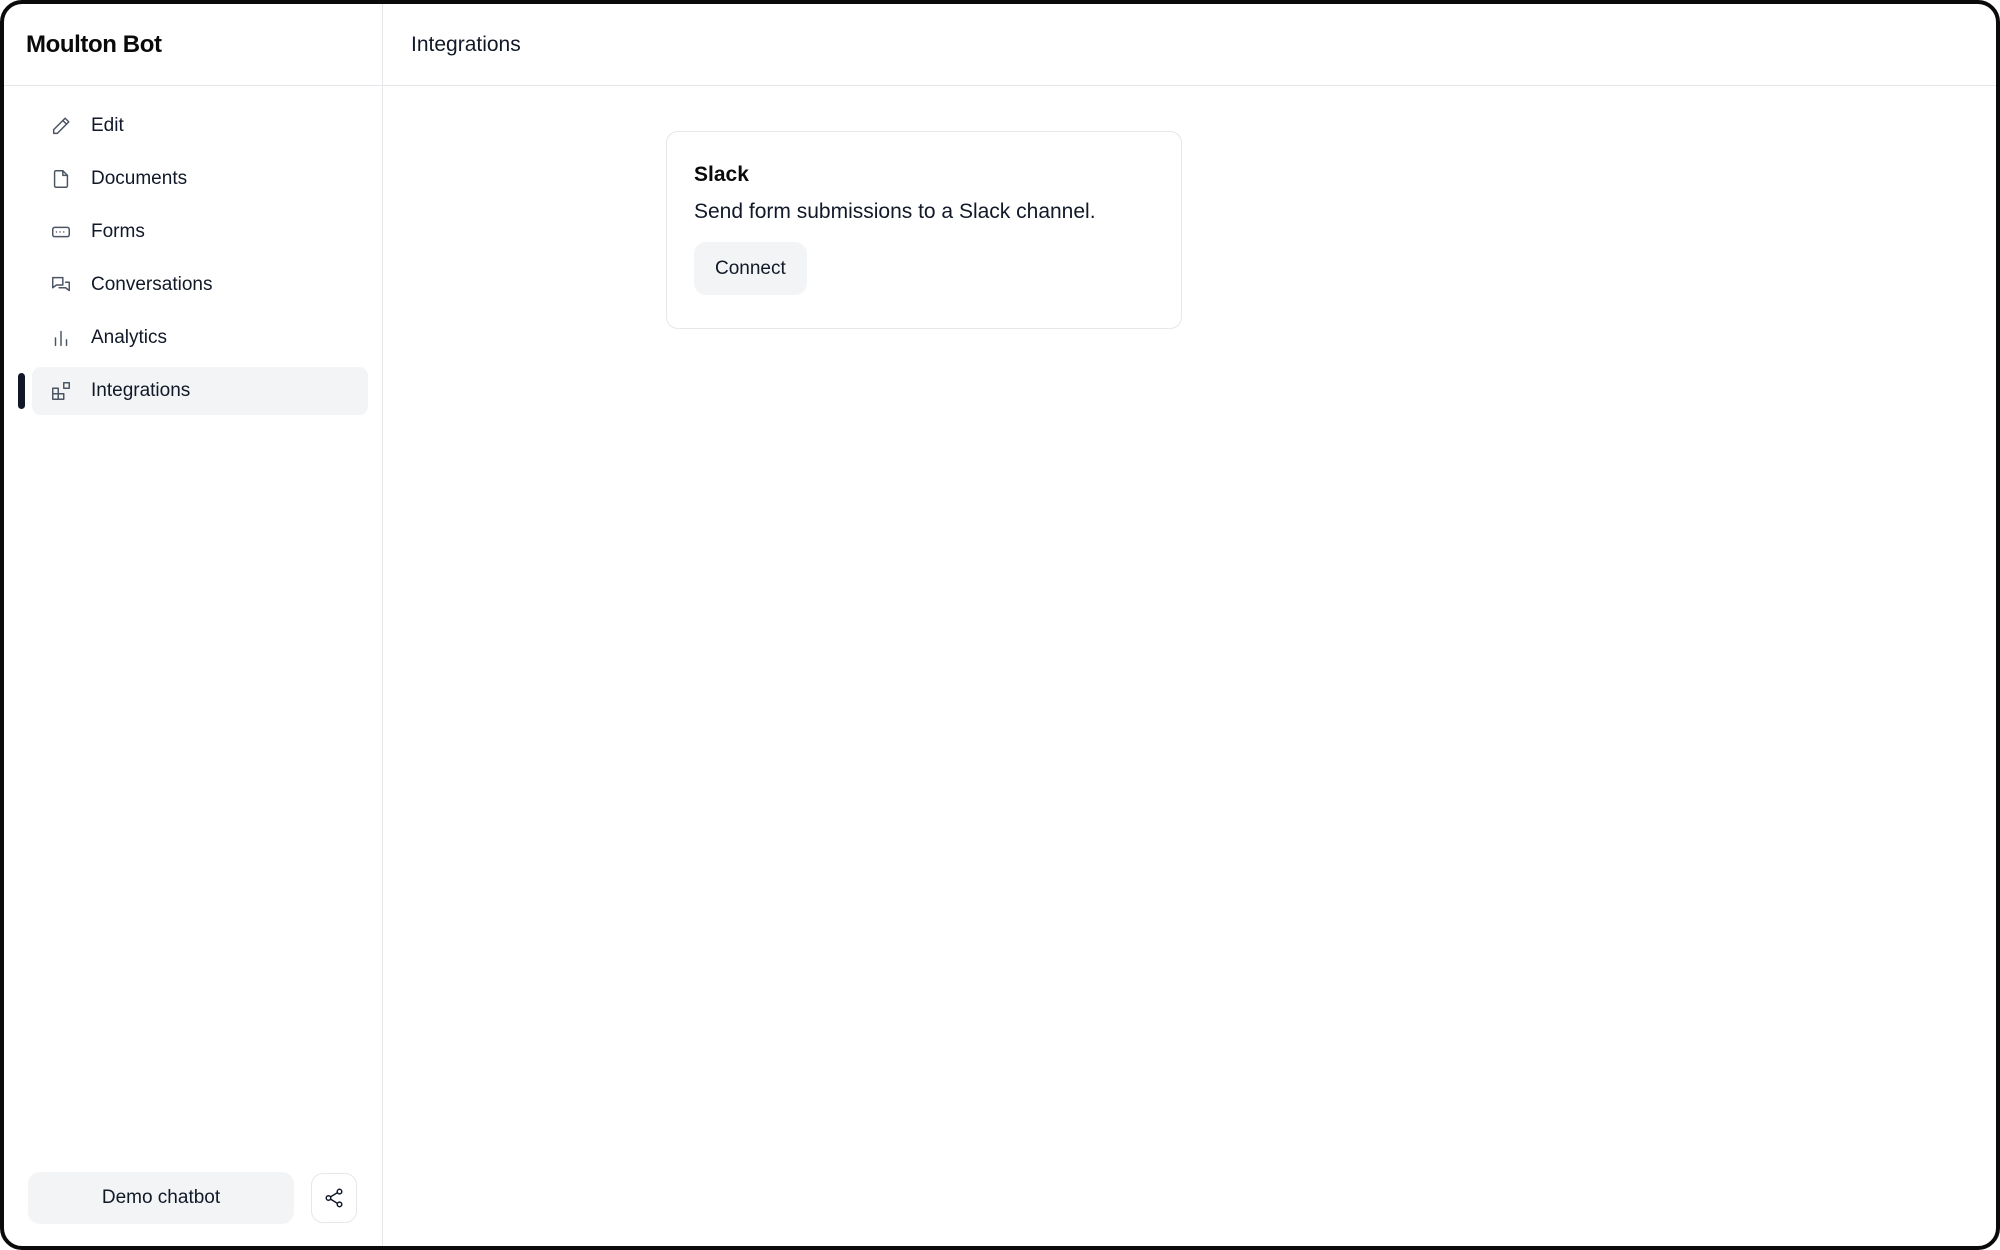 The height and width of the screenshot is (1250, 2000). What do you see at coordinates (200, 232) in the screenshot?
I see `sidebar-item-forms: Forms` at bounding box center [200, 232].